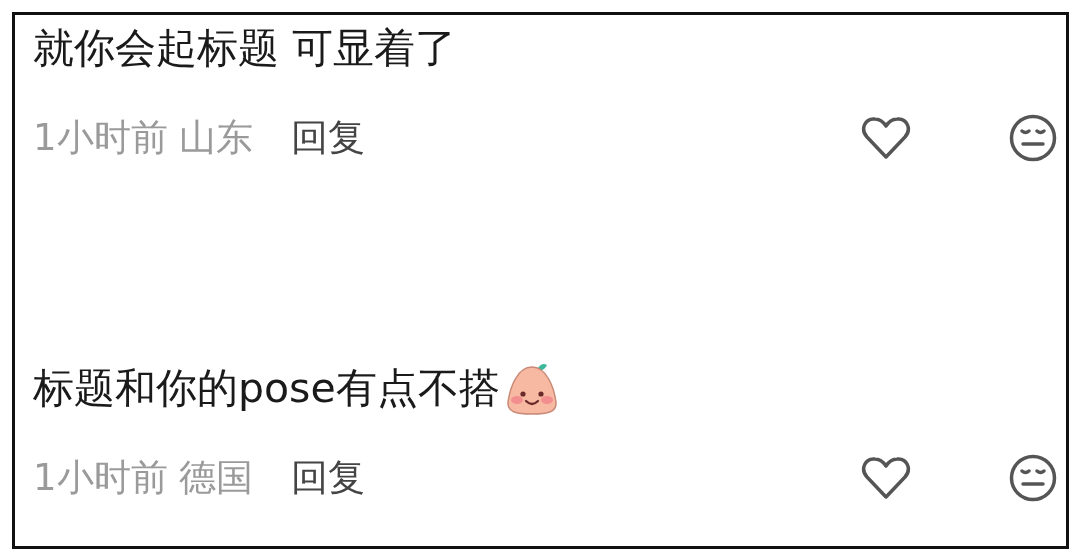  Describe the element at coordinates (143, 478) in the screenshot. I see `time-location: 1小时前 德国` at that location.